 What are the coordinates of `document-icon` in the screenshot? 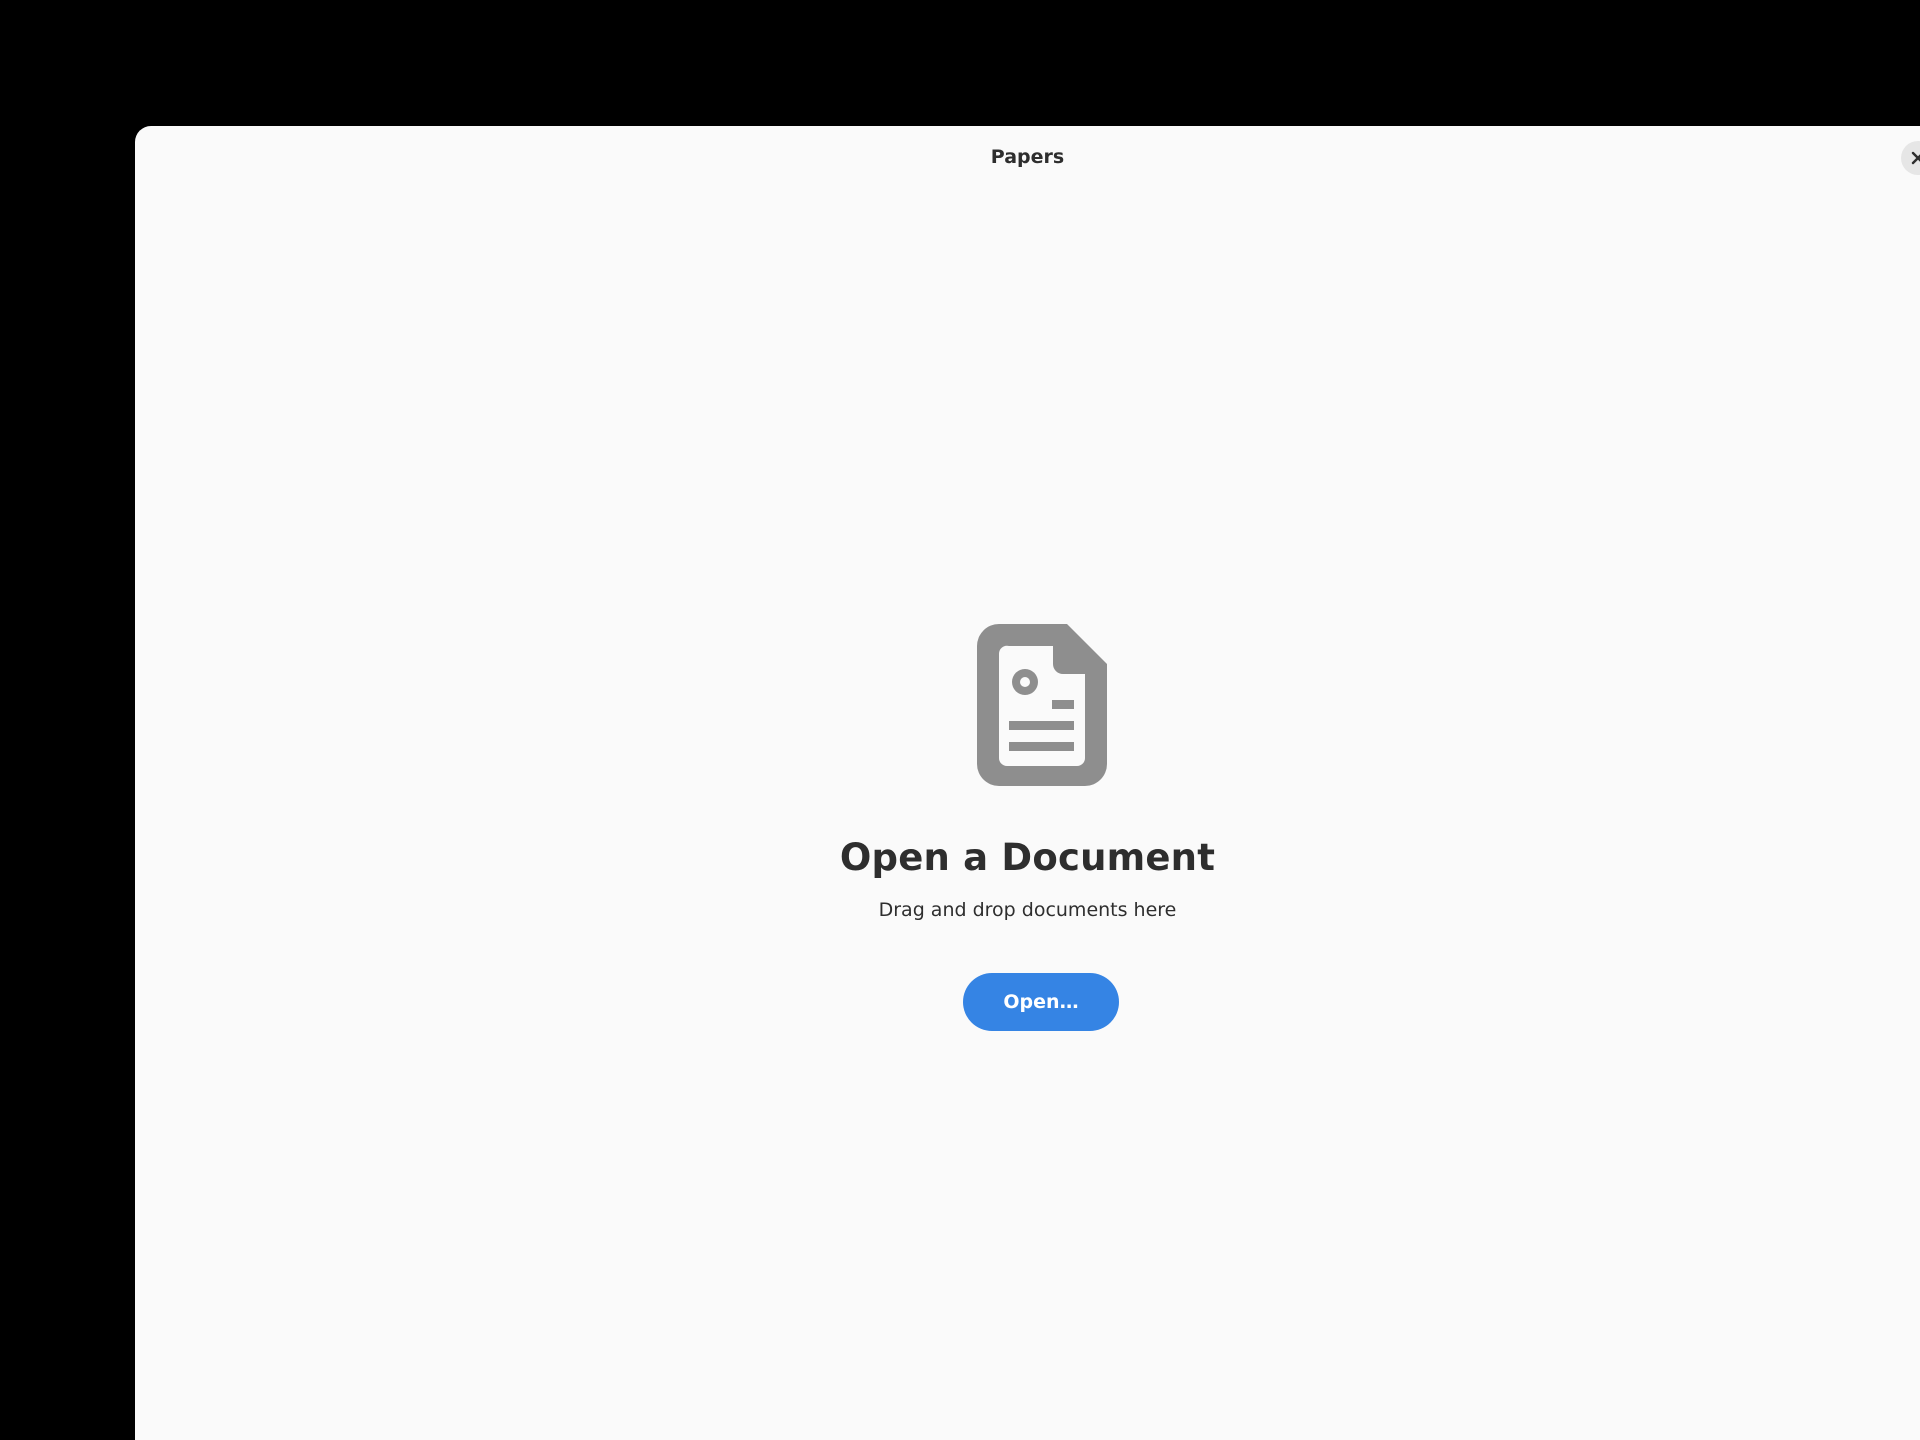 It's located at (1042, 705).